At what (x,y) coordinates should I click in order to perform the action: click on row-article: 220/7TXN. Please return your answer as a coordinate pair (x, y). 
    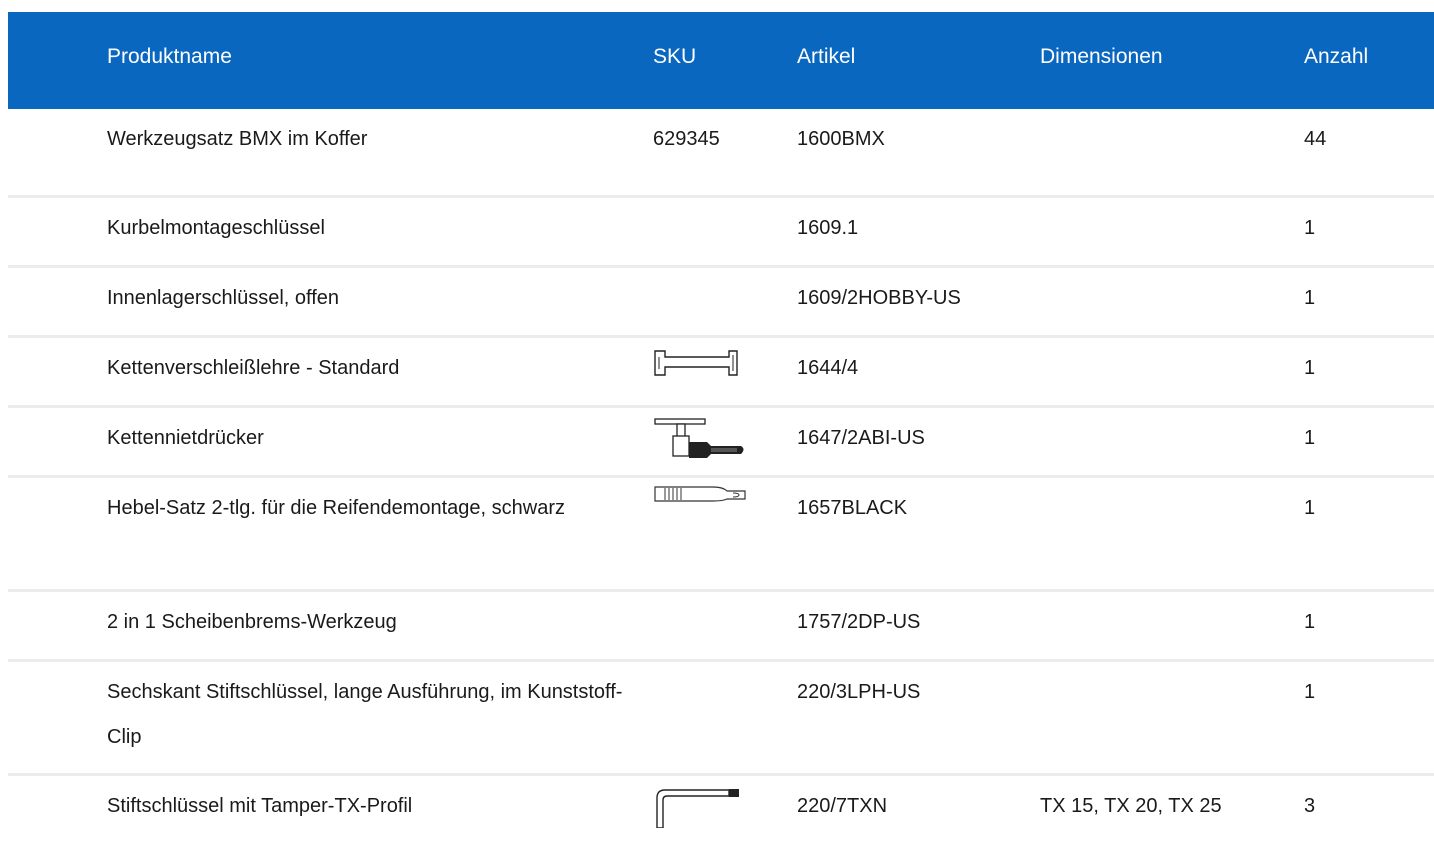
    Looking at the image, I should click on (842, 806).